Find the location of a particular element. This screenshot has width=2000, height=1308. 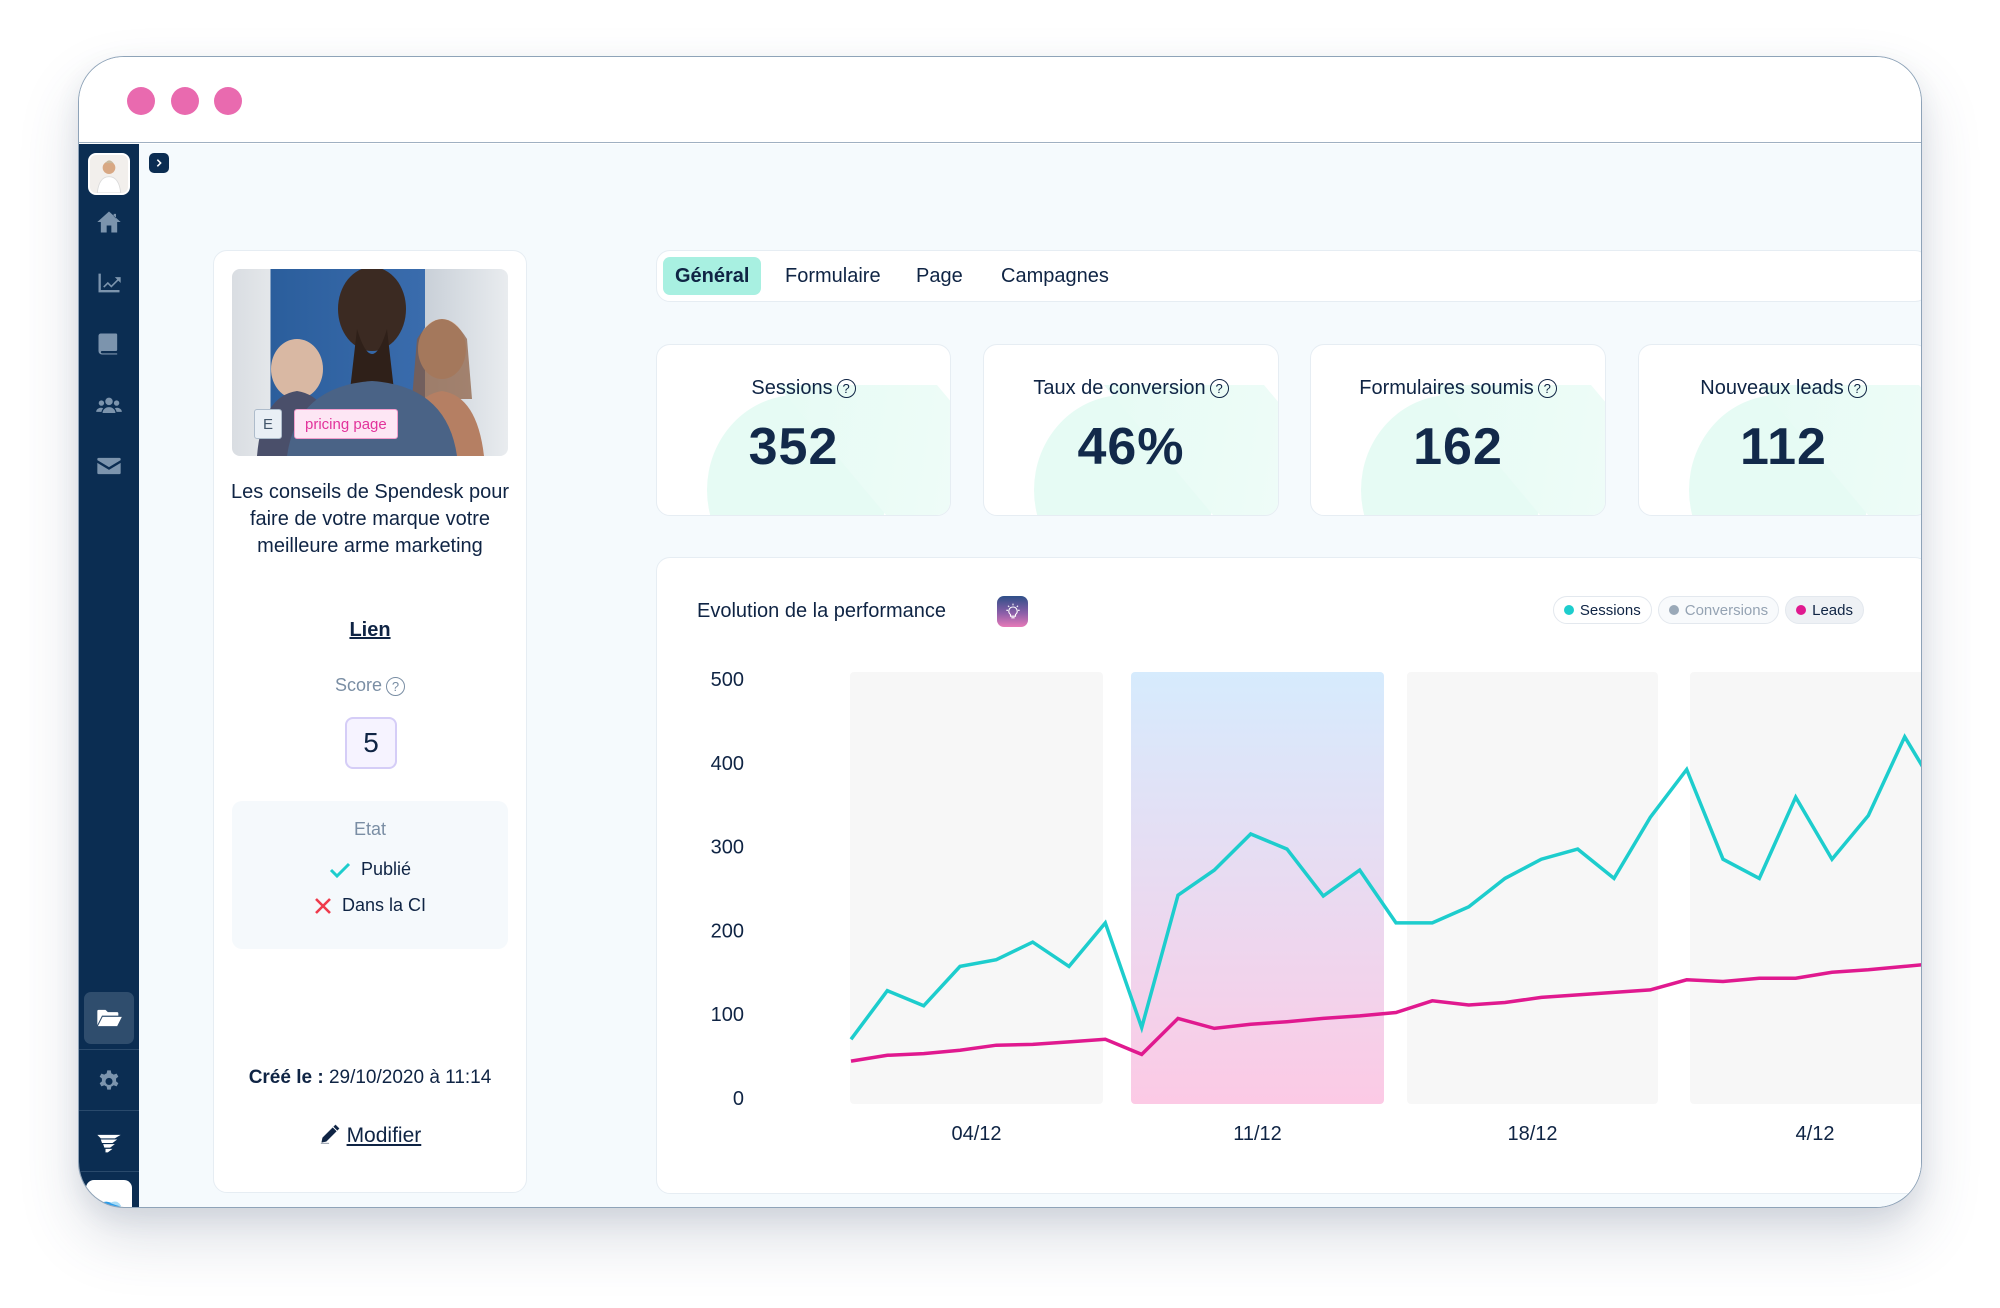

score-value: 5 is located at coordinates (371, 743).